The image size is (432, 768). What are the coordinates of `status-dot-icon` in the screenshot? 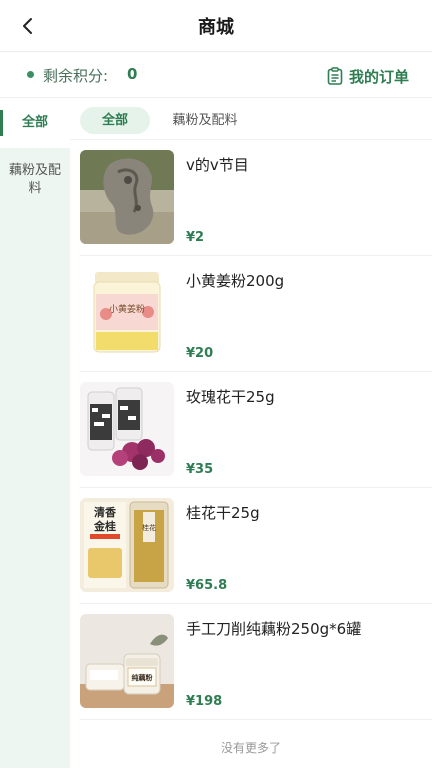 It's located at (30, 74).